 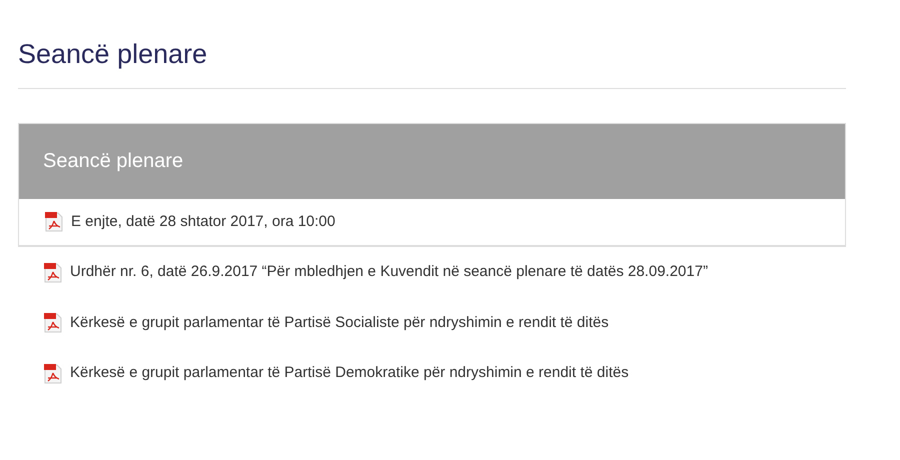 I want to click on document-link: Urdhër nr. 6, datë 26.9.2017 “Për mbledhjen e Kuvendit në seancë plenare të datës 28.09.2017”, so click(x=389, y=272).